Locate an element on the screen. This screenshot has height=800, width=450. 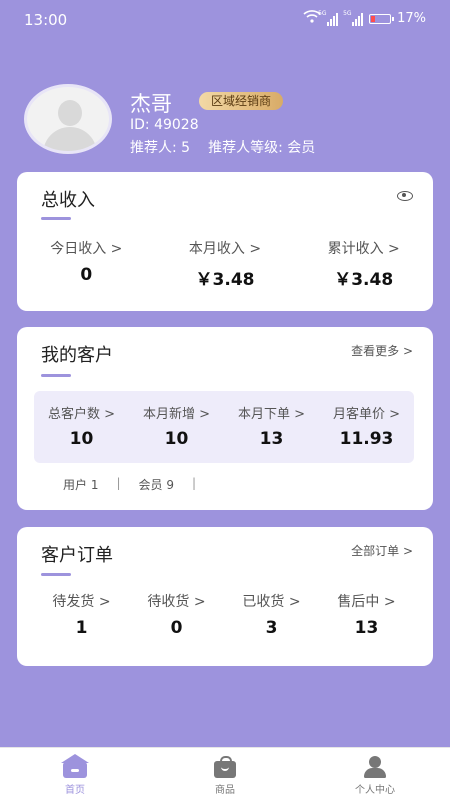
income-total-label: 累计收入 > is located at coordinates (363, 249).